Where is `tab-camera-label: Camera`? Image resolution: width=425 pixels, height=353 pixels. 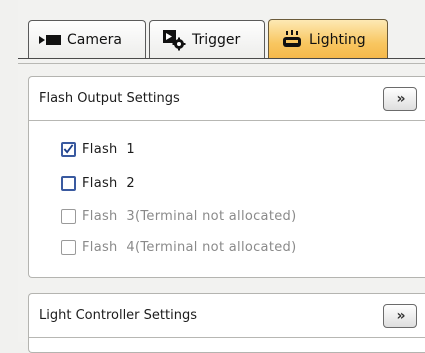 tab-camera-label: Camera is located at coordinates (94, 39).